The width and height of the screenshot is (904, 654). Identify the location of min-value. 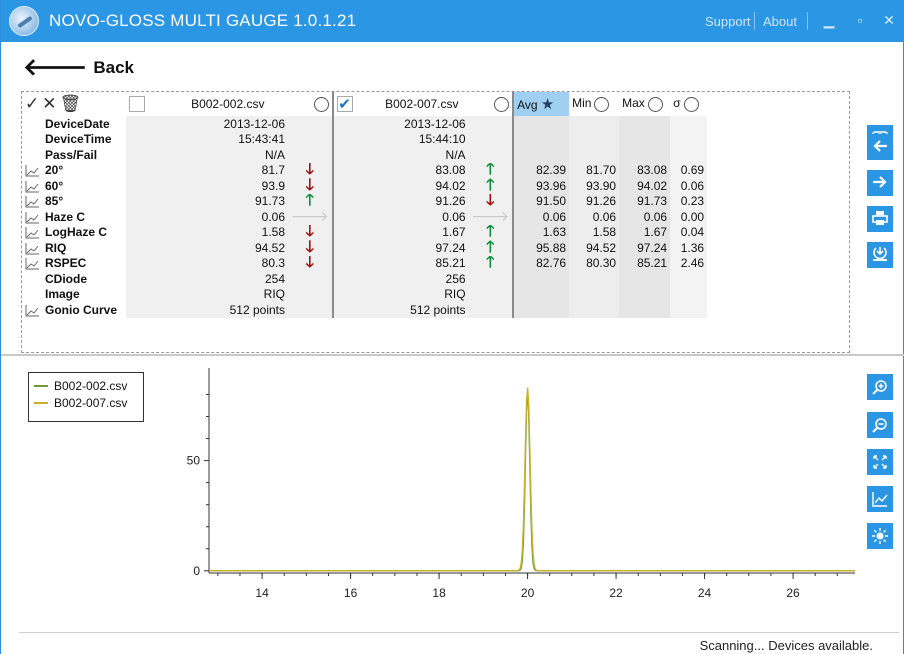
(594, 279).